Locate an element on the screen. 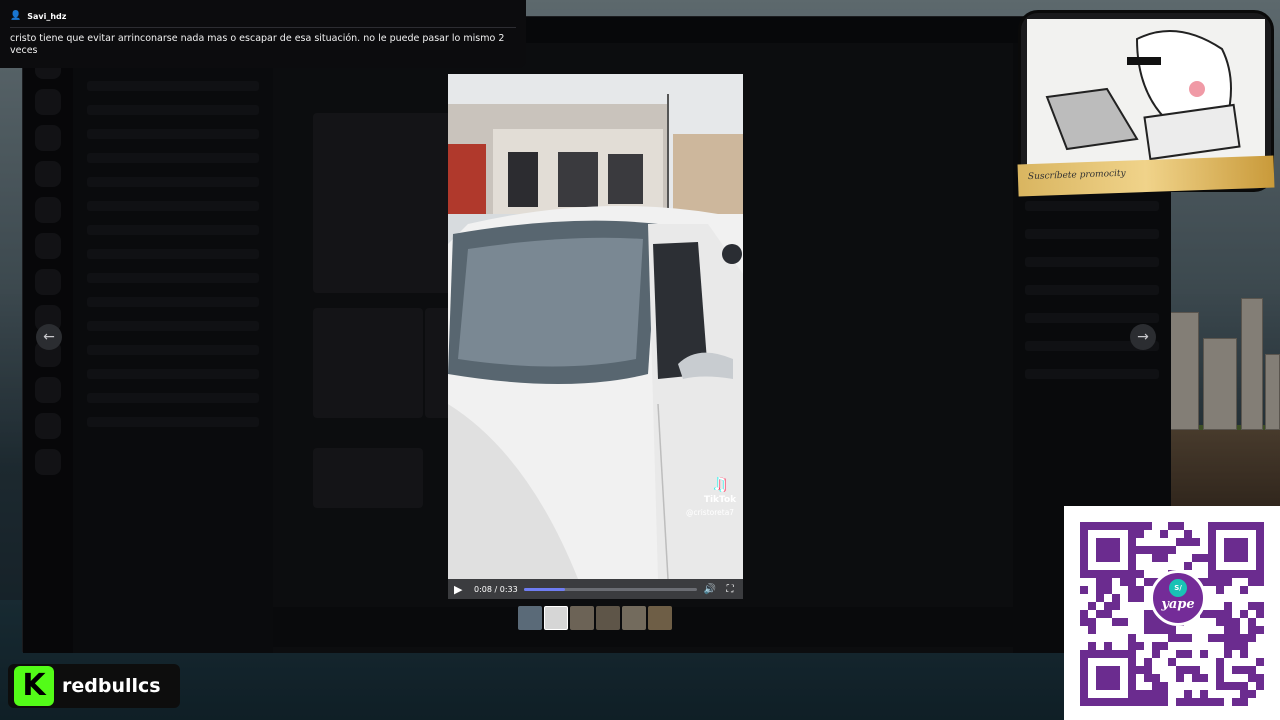 The width and height of the screenshot is (1280, 720). stream-overlay-widget: Suscríbete promocity is located at coordinates (1146, 103).